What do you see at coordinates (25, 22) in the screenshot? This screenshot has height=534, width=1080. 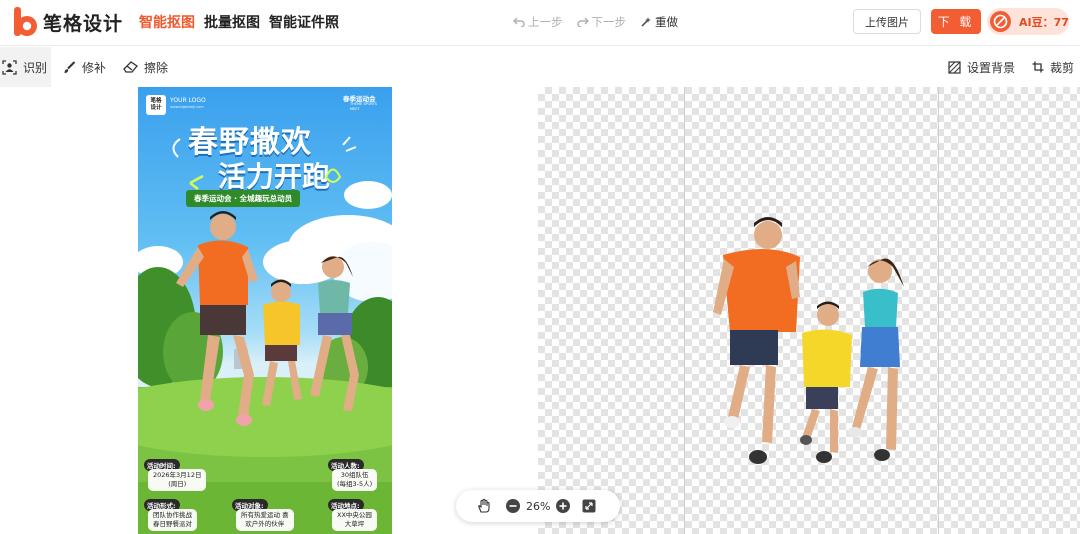 I see `brand-logo-icon` at bounding box center [25, 22].